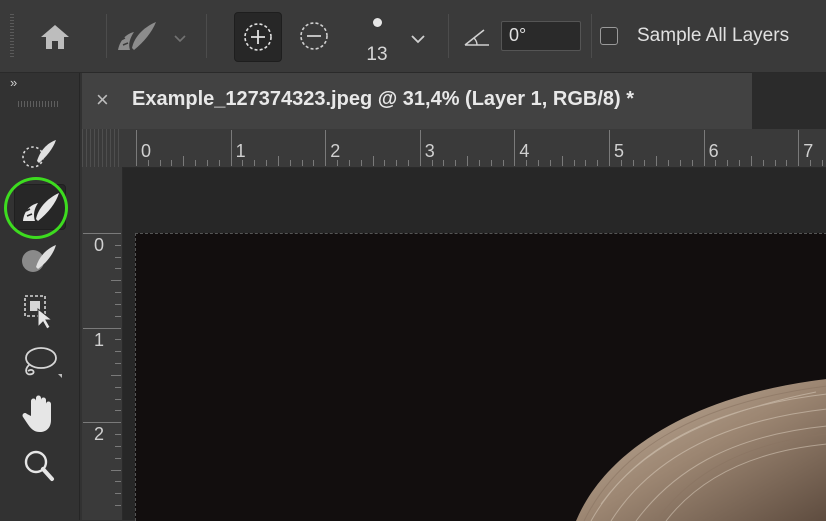  What do you see at coordinates (102, 100) in the screenshot?
I see `close-tab-icon: ×` at bounding box center [102, 100].